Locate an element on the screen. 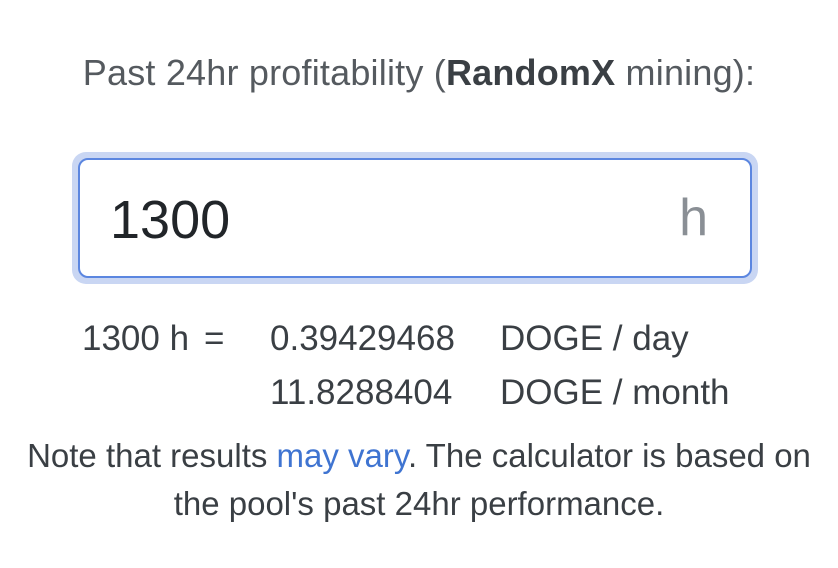 This screenshot has width=838, height=568. hashrate-input is located at coordinates (360, 220).